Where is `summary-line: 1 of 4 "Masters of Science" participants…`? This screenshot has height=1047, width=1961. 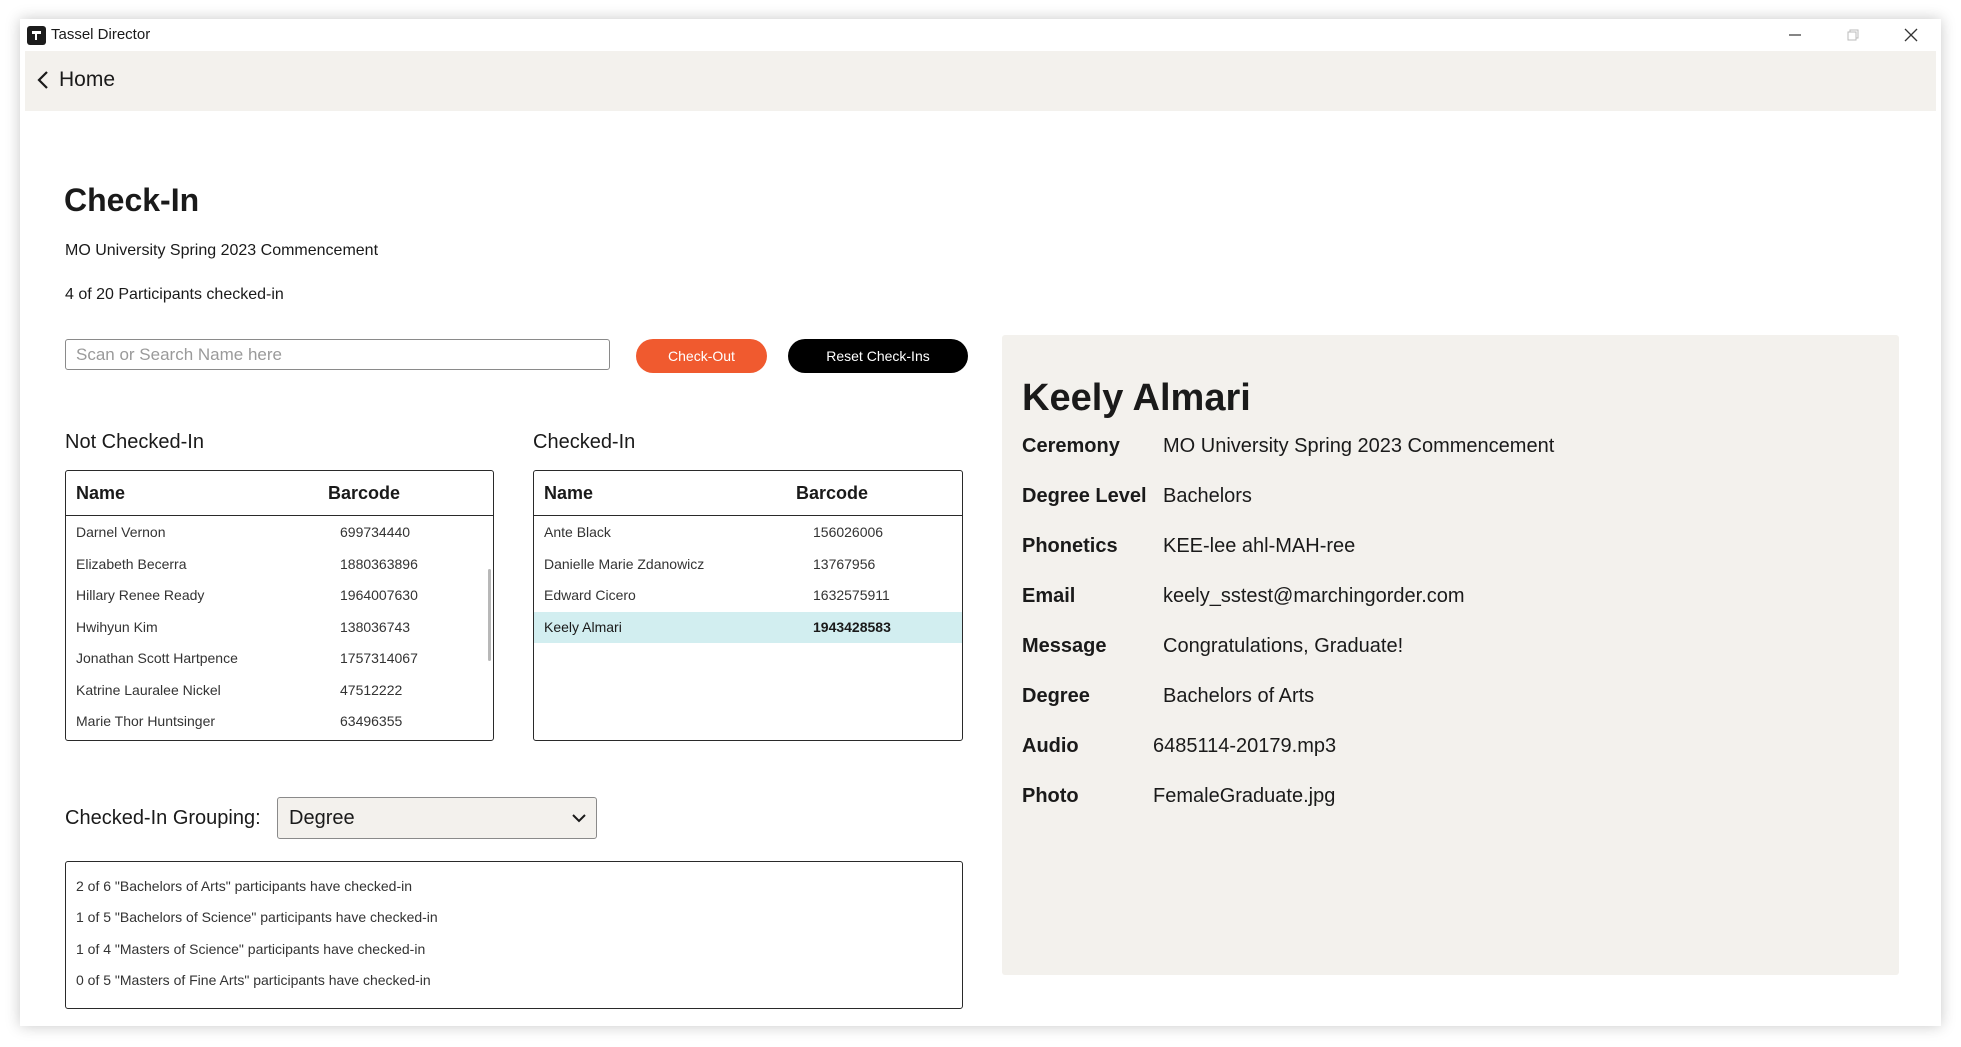 summary-line: 1 of 4 "Masters of Science" participants… is located at coordinates (251, 949).